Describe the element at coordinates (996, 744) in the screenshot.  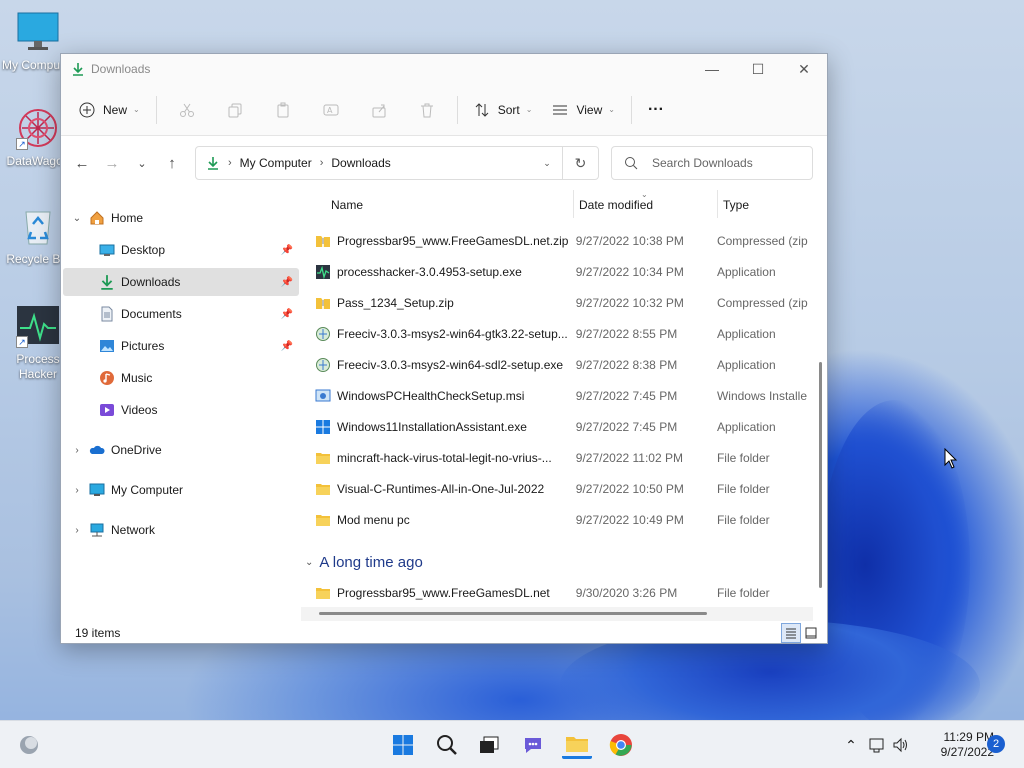
I see `notification-badge: 2` at that location.